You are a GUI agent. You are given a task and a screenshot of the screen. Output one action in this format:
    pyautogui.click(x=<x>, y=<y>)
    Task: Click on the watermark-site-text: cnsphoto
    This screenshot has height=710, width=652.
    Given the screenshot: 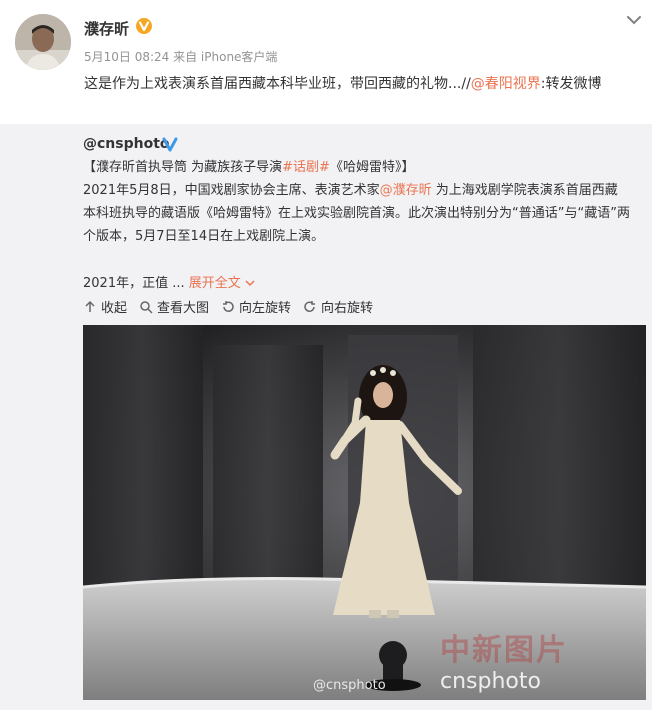 What is the action you would take?
    pyautogui.click(x=490, y=681)
    